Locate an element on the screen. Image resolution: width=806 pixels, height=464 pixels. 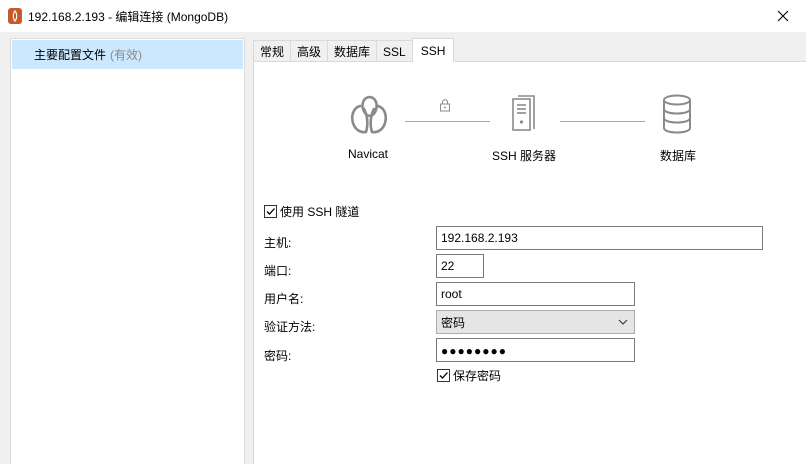
window-title: 192.168.2.193 - 编辑连接 (MongoDB) is located at coordinates (128, 17).